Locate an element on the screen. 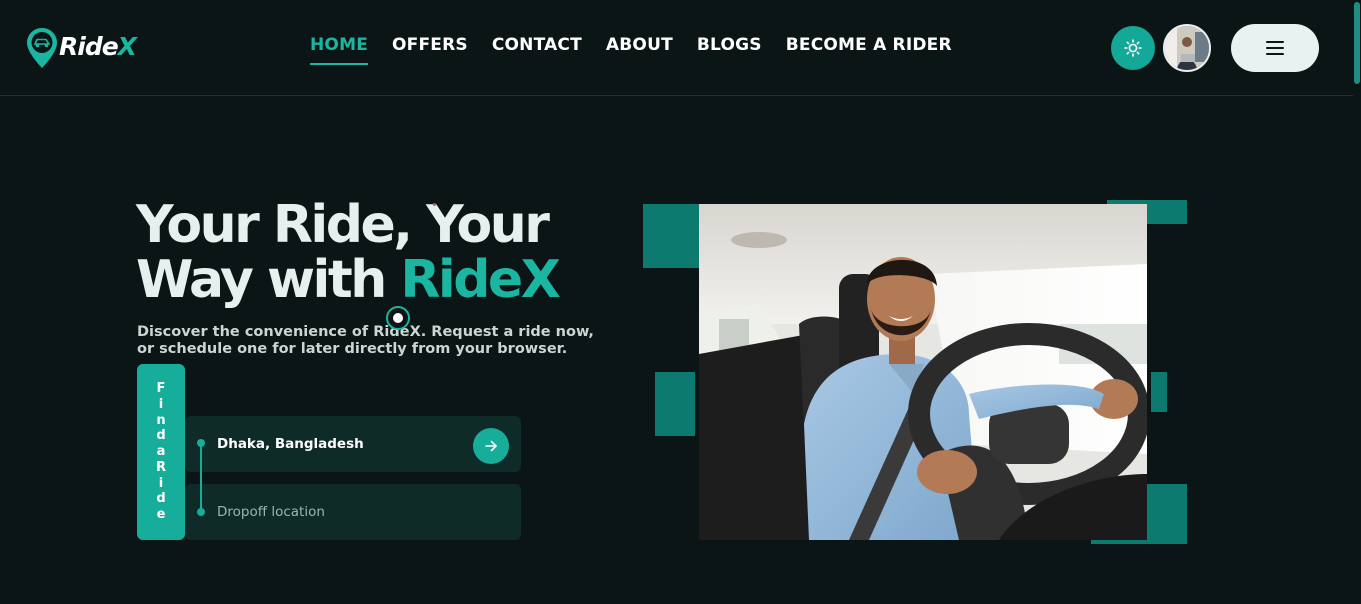 Image resolution: width=1361 pixels, height=604 pixels. hamburger-icon is located at coordinates (1275, 48).